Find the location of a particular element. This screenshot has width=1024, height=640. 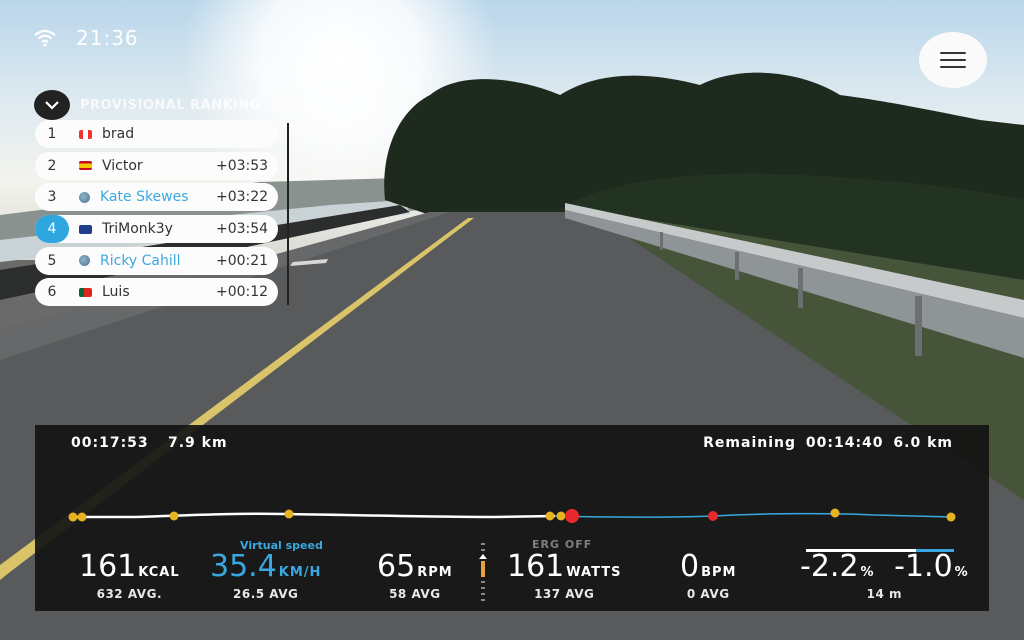

chevron-down-icon is located at coordinates (52, 105).